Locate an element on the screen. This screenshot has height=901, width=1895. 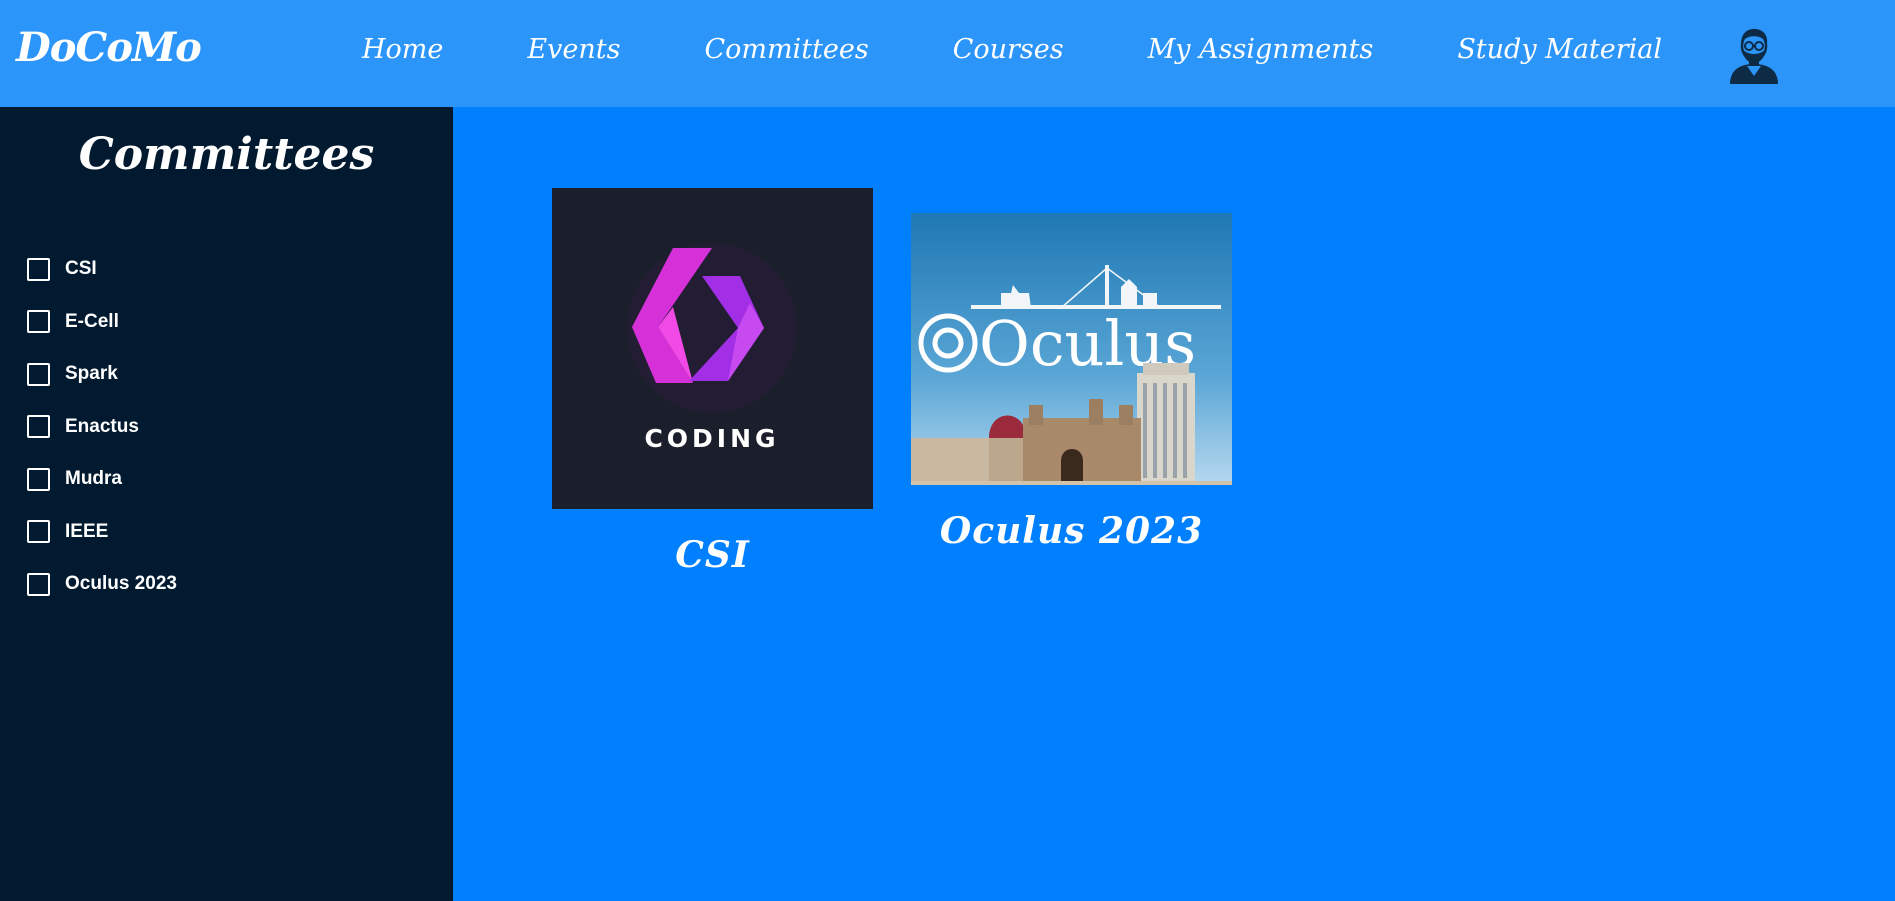
filter-label: Enactus is located at coordinates (102, 426).